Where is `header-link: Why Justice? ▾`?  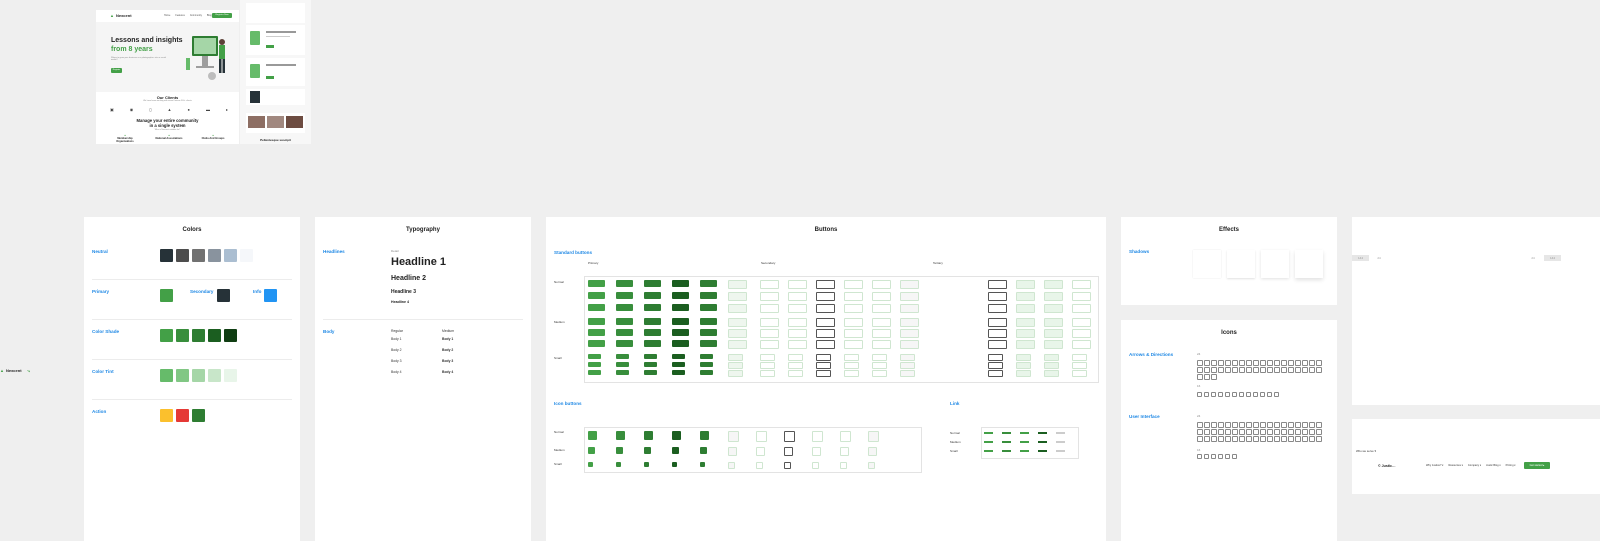 header-link: Why Justice? ▾ is located at coordinates (1434, 465).